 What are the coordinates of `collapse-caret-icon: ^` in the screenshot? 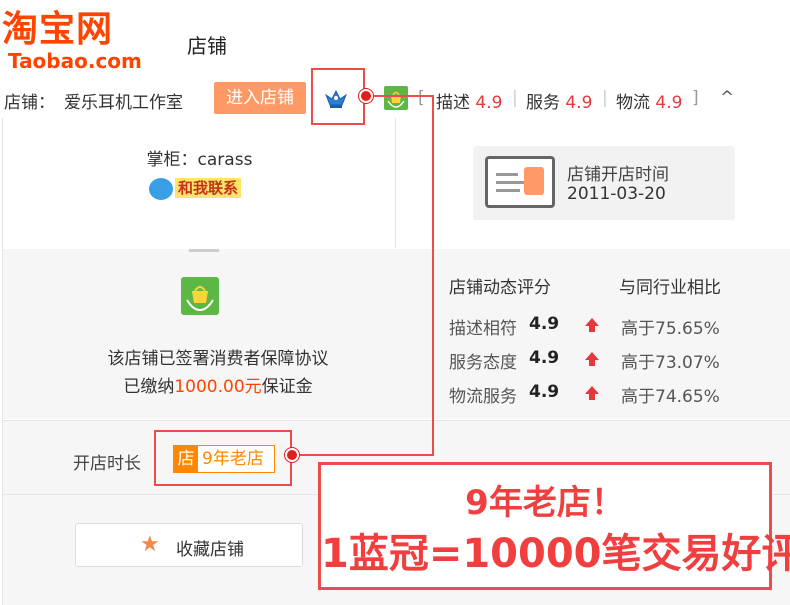 It's located at (727, 98).